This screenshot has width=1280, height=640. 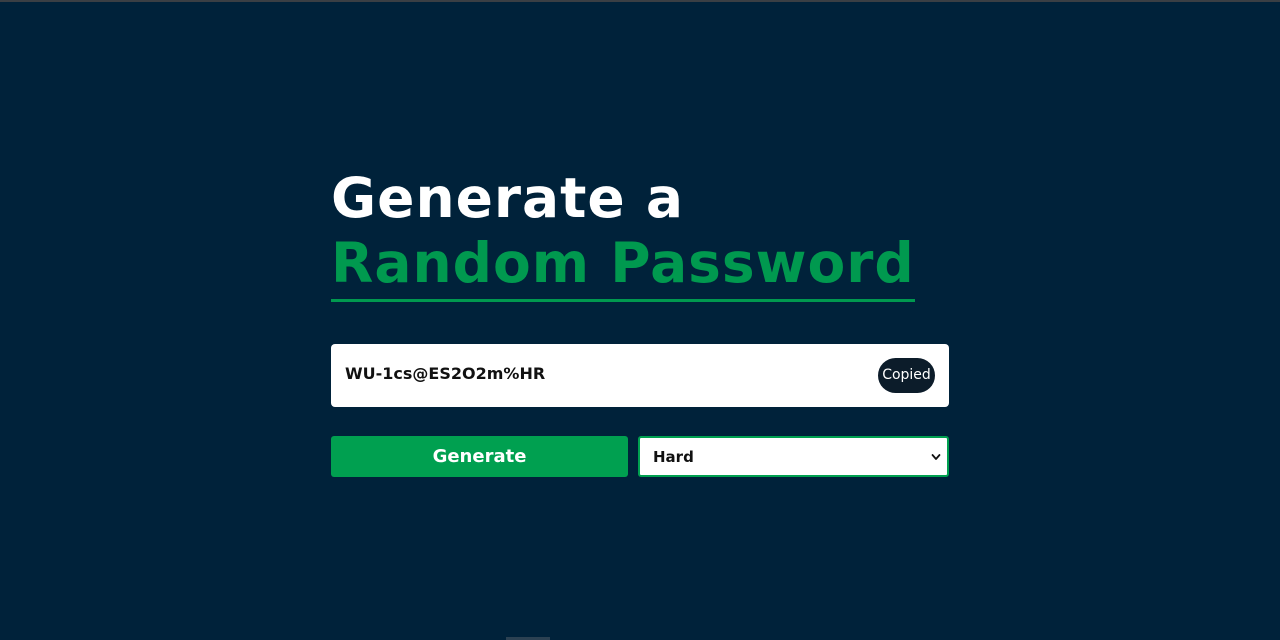 What do you see at coordinates (673, 457) in the screenshot?
I see `difficulty-selected-value: Hard` at bounding box center [673, 457].